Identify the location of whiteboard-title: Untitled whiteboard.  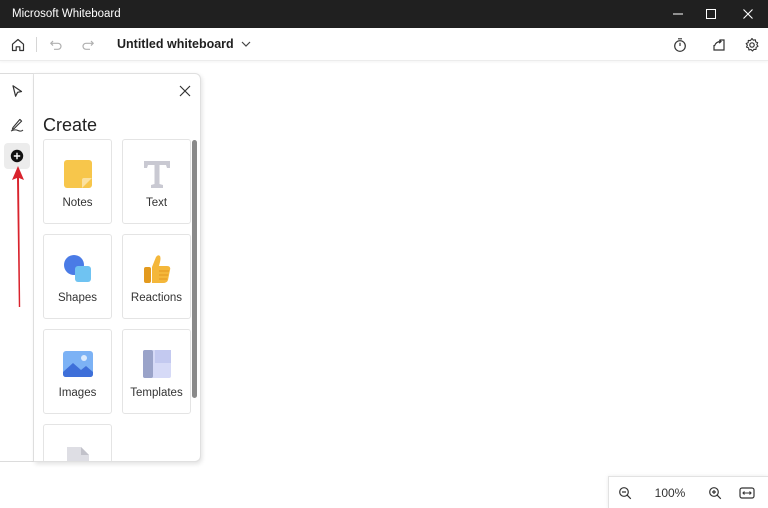
(175, 44).